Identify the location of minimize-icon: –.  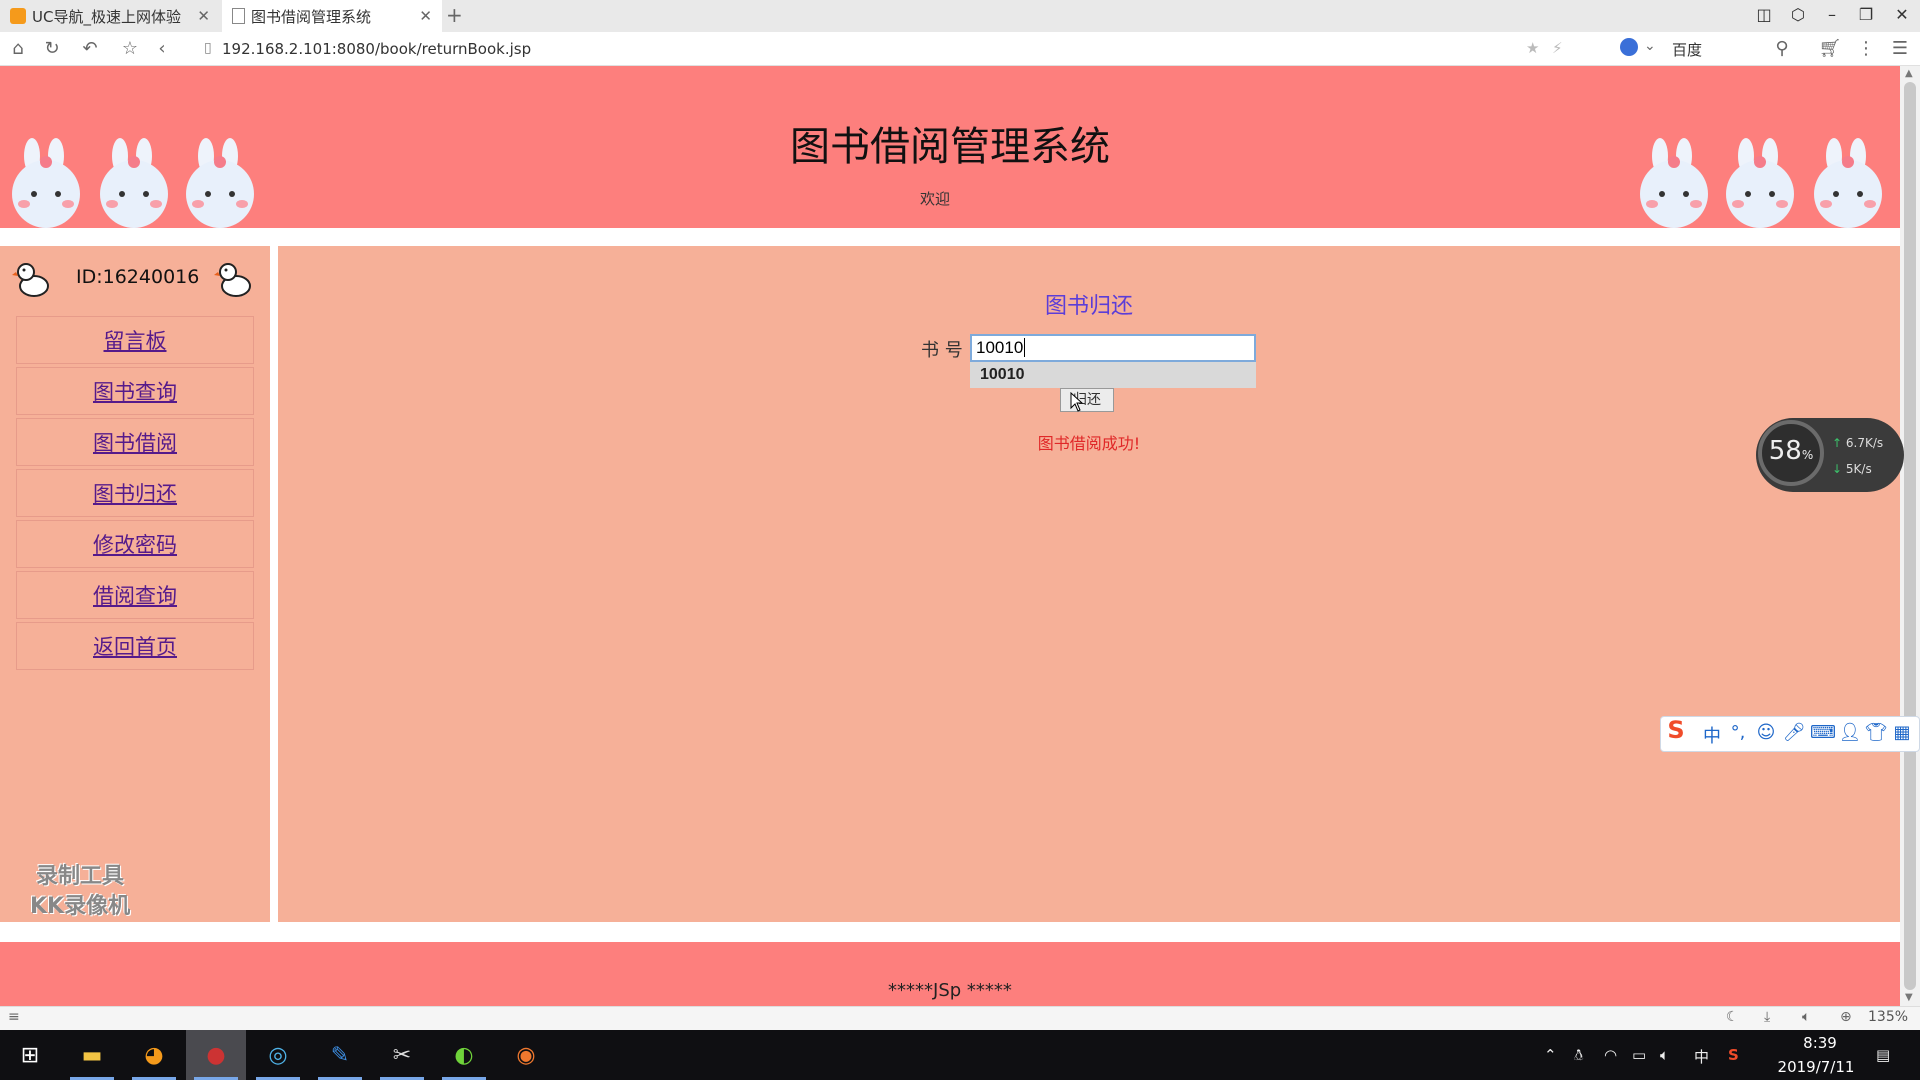
(1832, 14).